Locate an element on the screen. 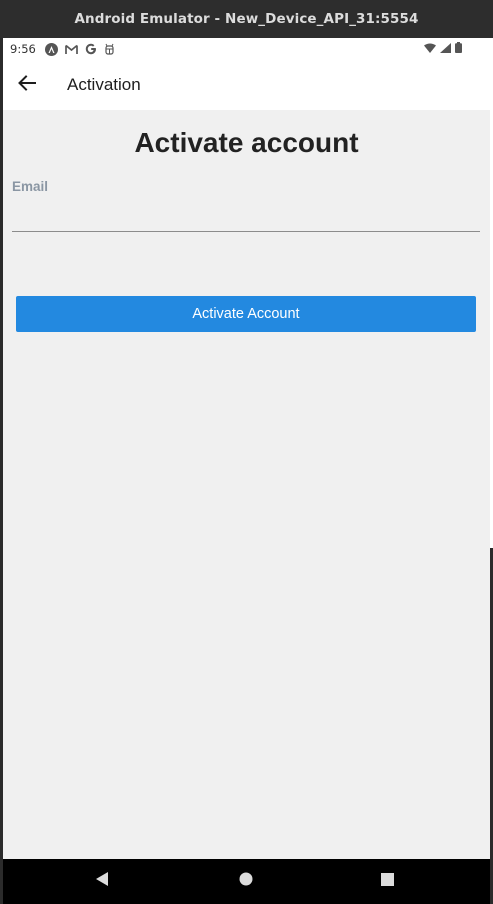 The height and width of the screenshot is (904, 493). system-nav-bar is located at coordinates (246, 881).